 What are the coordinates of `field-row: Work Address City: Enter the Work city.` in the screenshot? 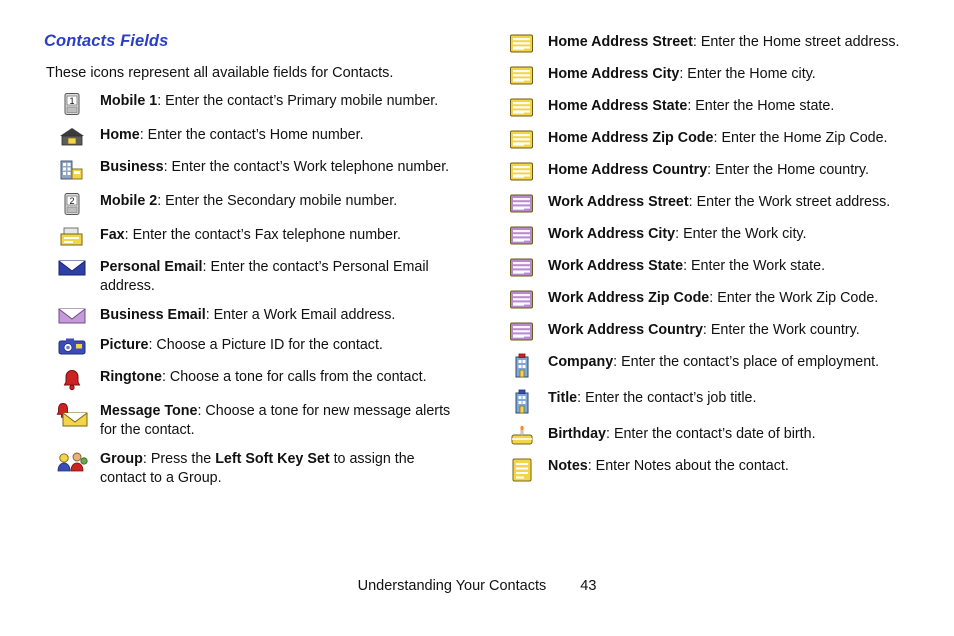 It's located at (711, 235).